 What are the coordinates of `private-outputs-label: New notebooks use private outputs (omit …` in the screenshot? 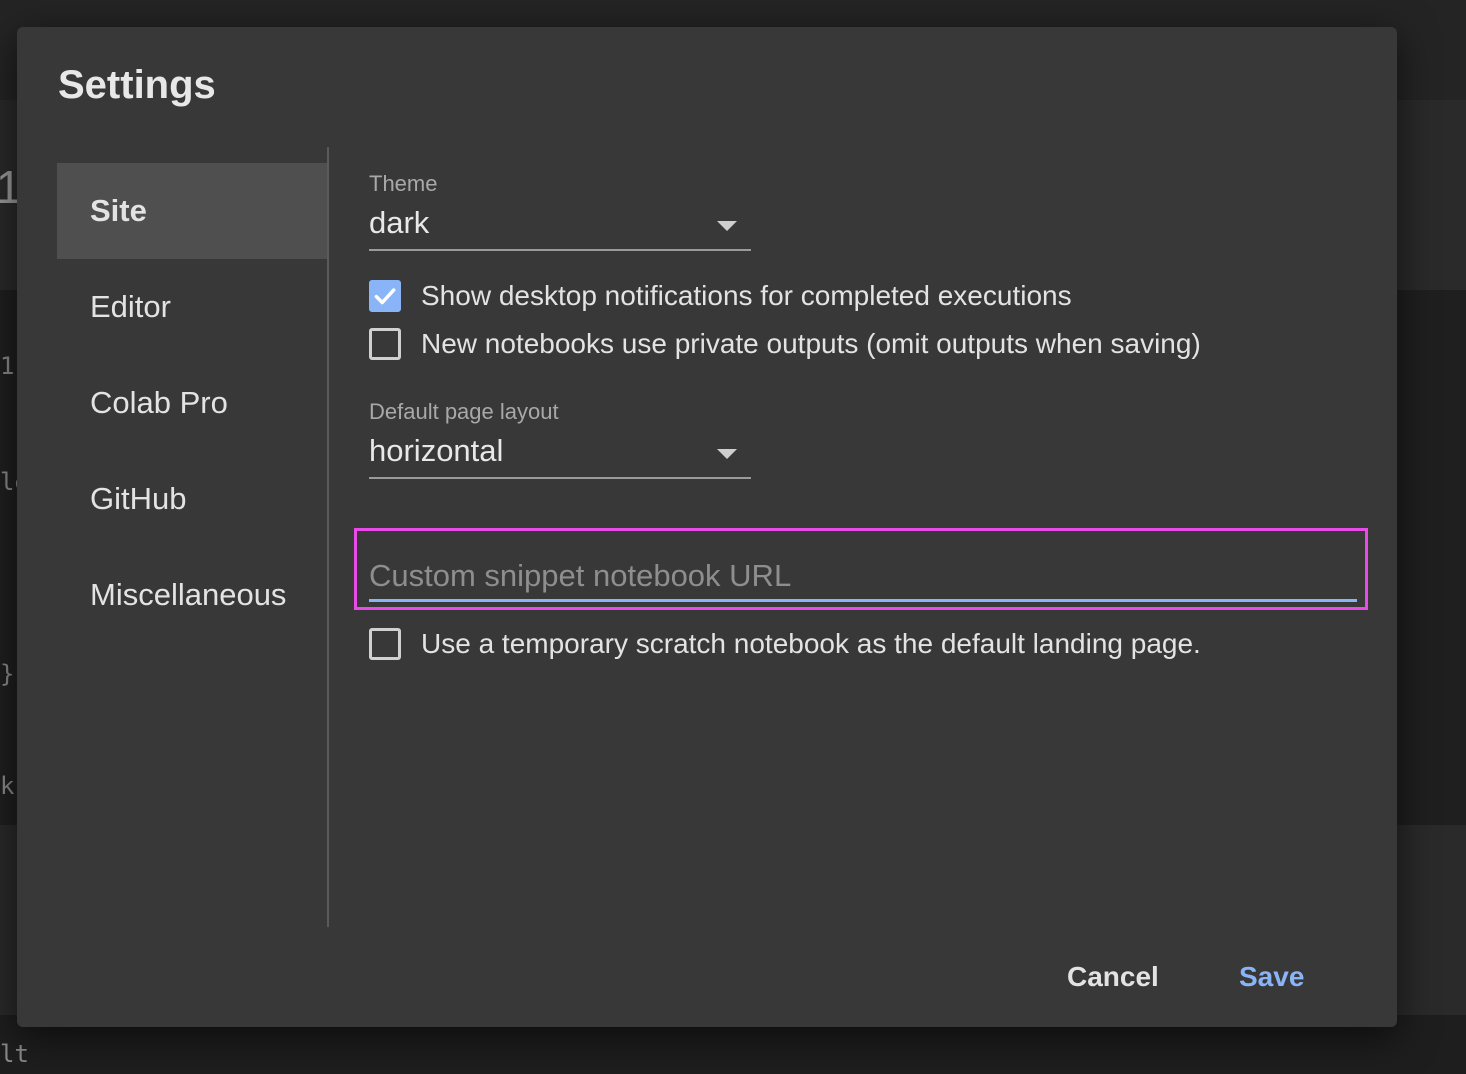 It's located at (811, 343).